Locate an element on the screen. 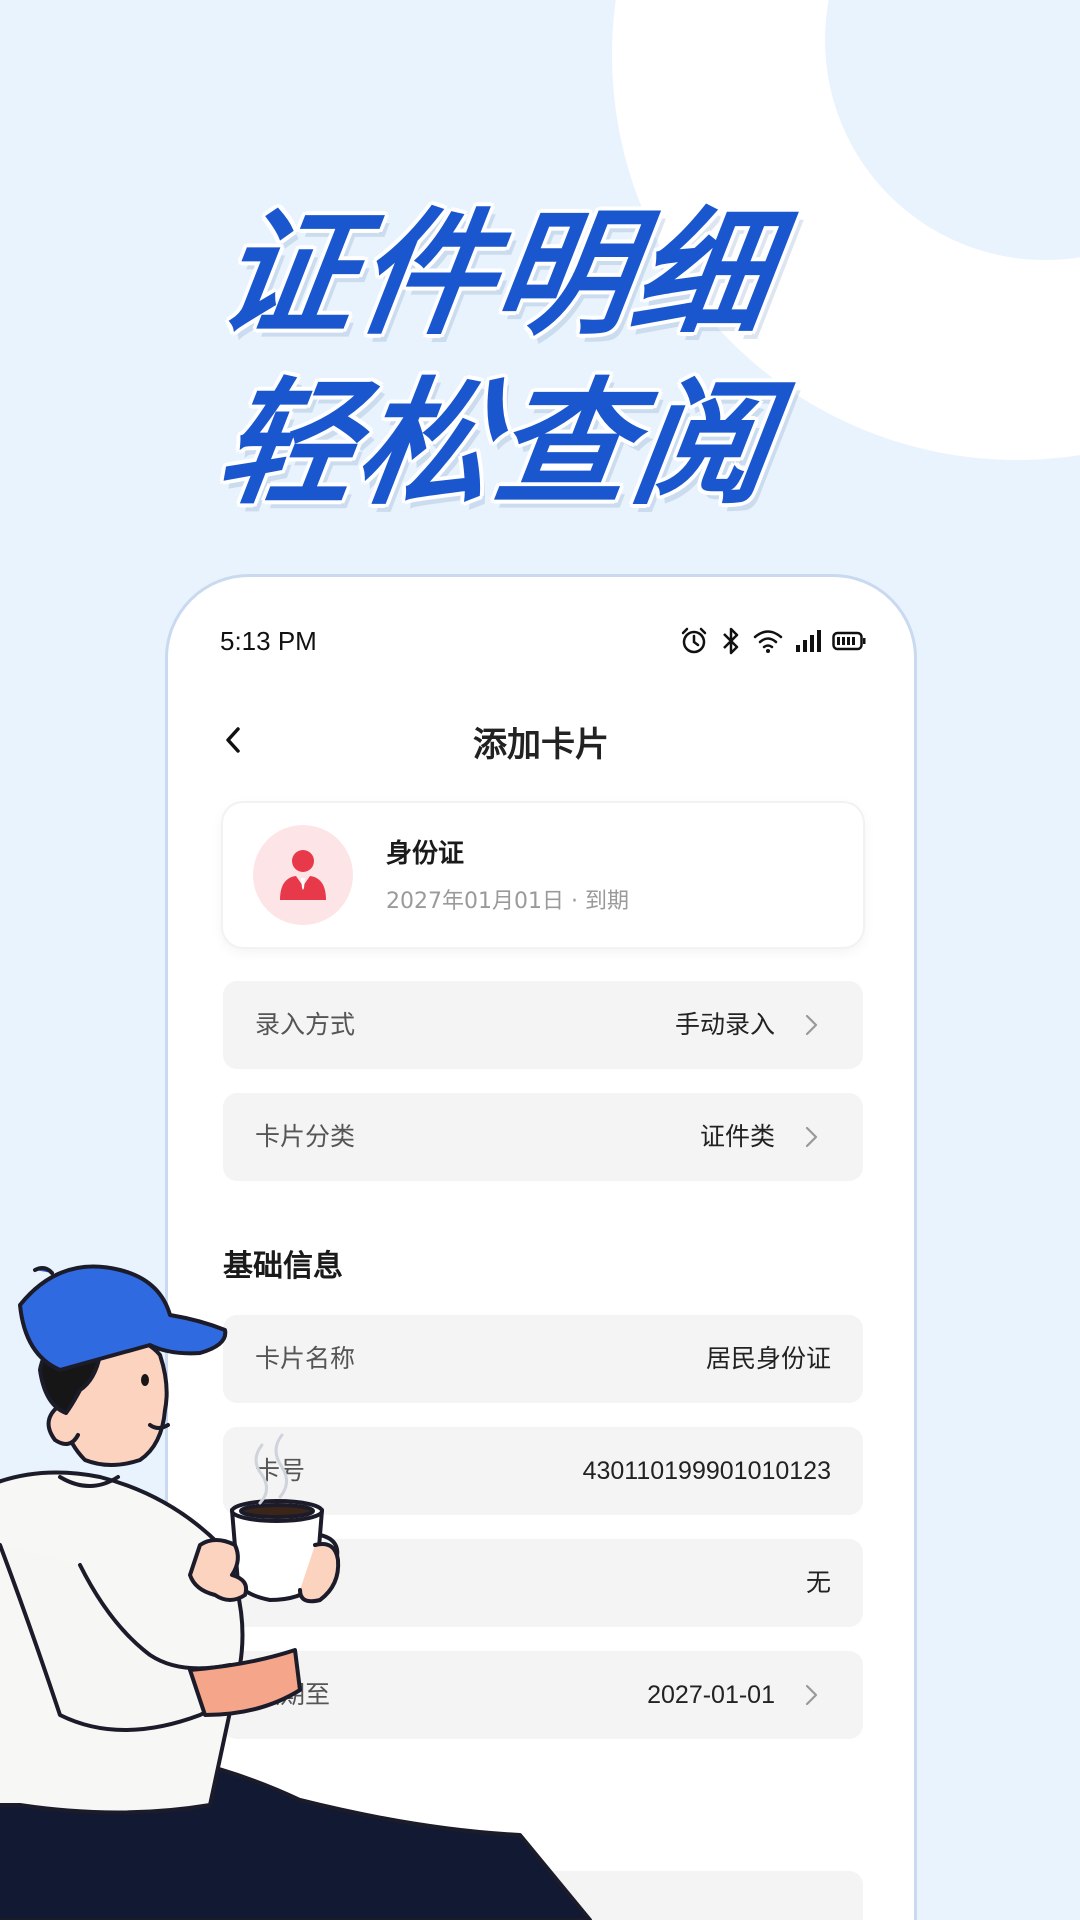  alarm-icon is located at coordinates (694, 640).